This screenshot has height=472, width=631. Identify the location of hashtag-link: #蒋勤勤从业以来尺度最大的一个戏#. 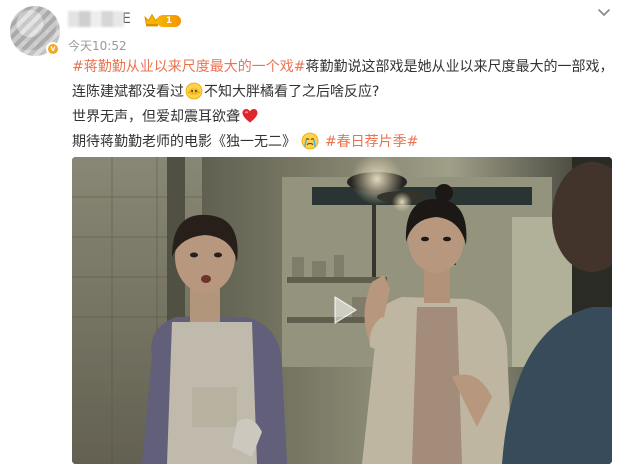
(188, 67).